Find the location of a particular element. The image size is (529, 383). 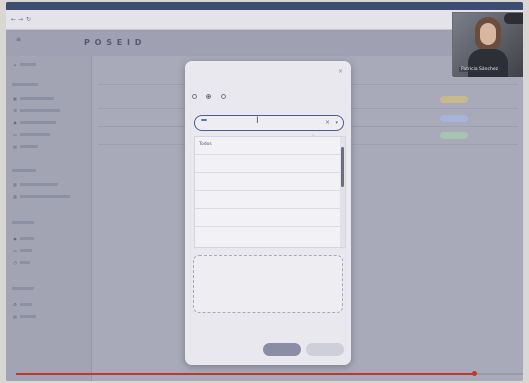

search-value is located at coordinates (204, 120).